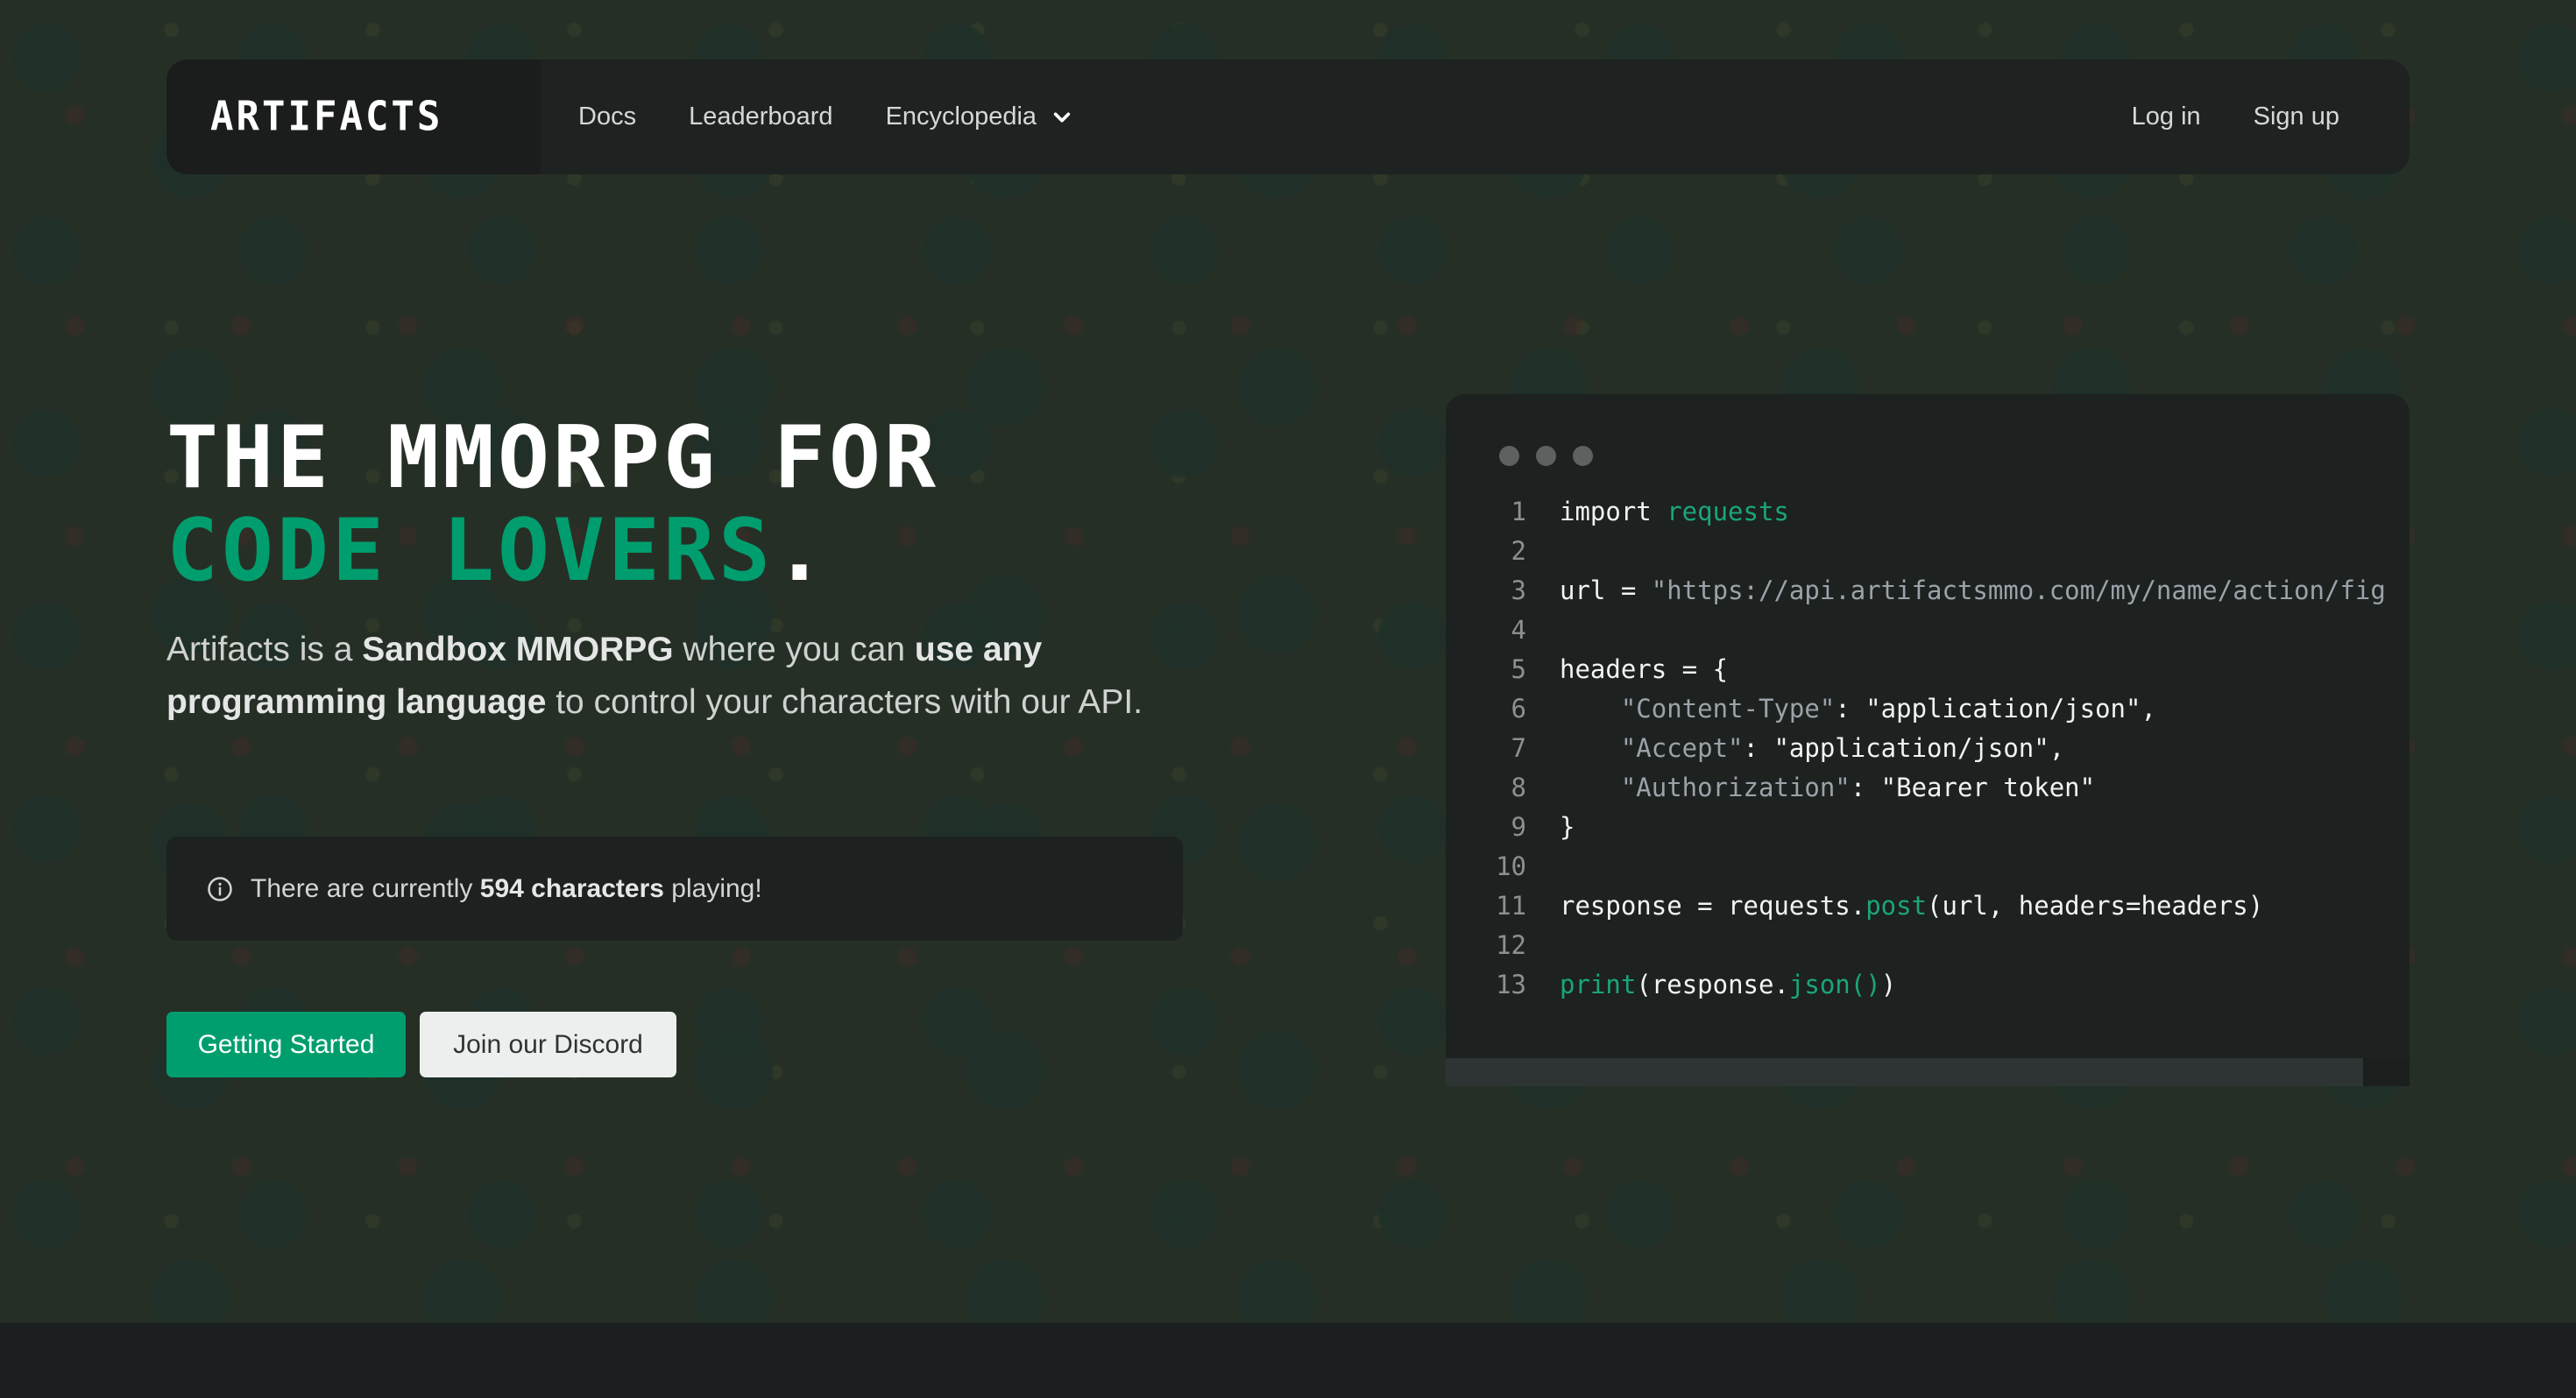 The width and height of the screenshot is (2576, 1398). I want to click on hero-heading: THE MMORPG FOR CODE LOVERS., so click(552, 504).